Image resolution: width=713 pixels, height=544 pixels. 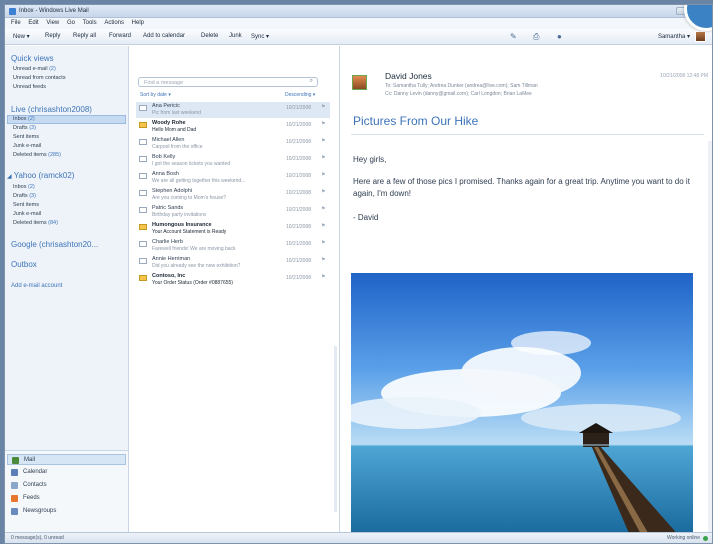 What do you see at coordinates (710, 336) in the screenshot?
I see `reading-pane-scrollbar` at bounding box center [710, 336].